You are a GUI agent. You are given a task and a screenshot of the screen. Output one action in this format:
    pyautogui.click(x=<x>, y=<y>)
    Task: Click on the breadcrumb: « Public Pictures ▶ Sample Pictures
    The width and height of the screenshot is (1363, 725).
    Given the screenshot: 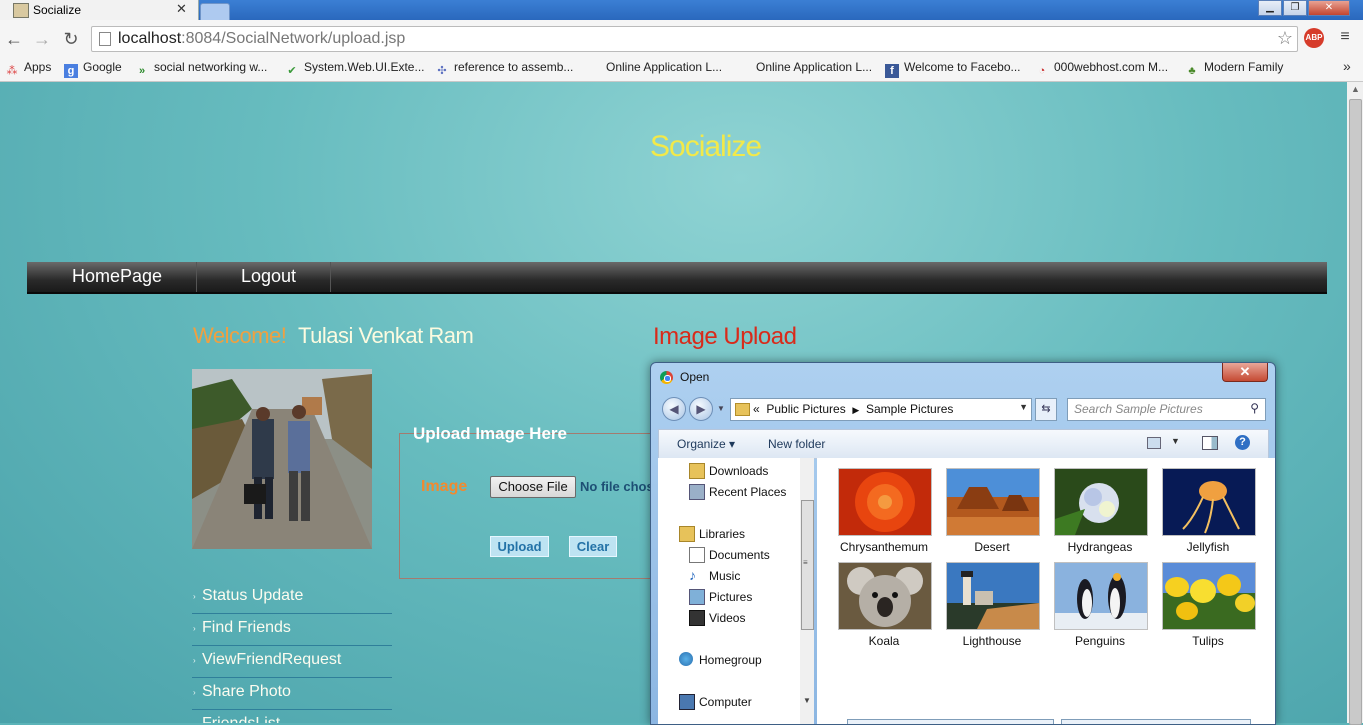 What is the action you would take?
    pyautogui.click(x=853, y=409)
    